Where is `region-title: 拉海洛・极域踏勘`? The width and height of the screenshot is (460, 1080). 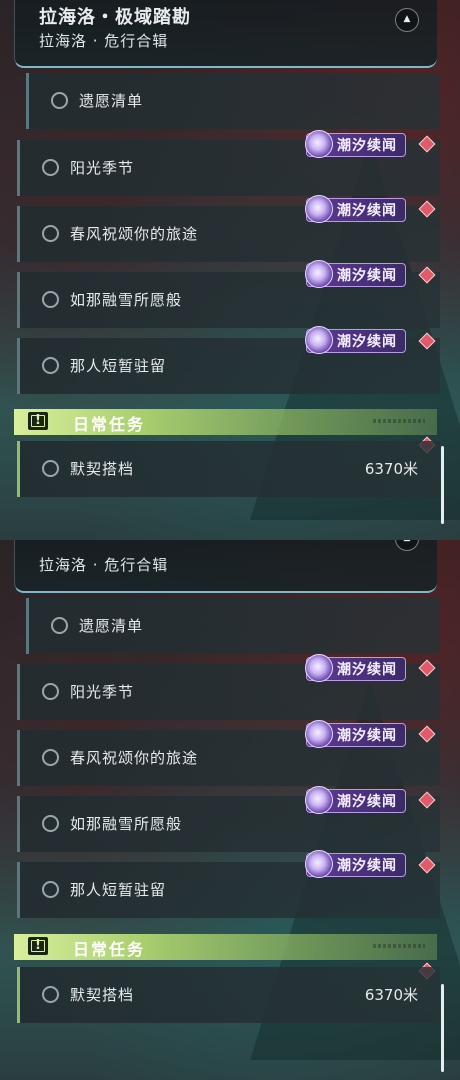
region-title: 拉海洛・极域踏勘 is located at coordinates (115, 17).